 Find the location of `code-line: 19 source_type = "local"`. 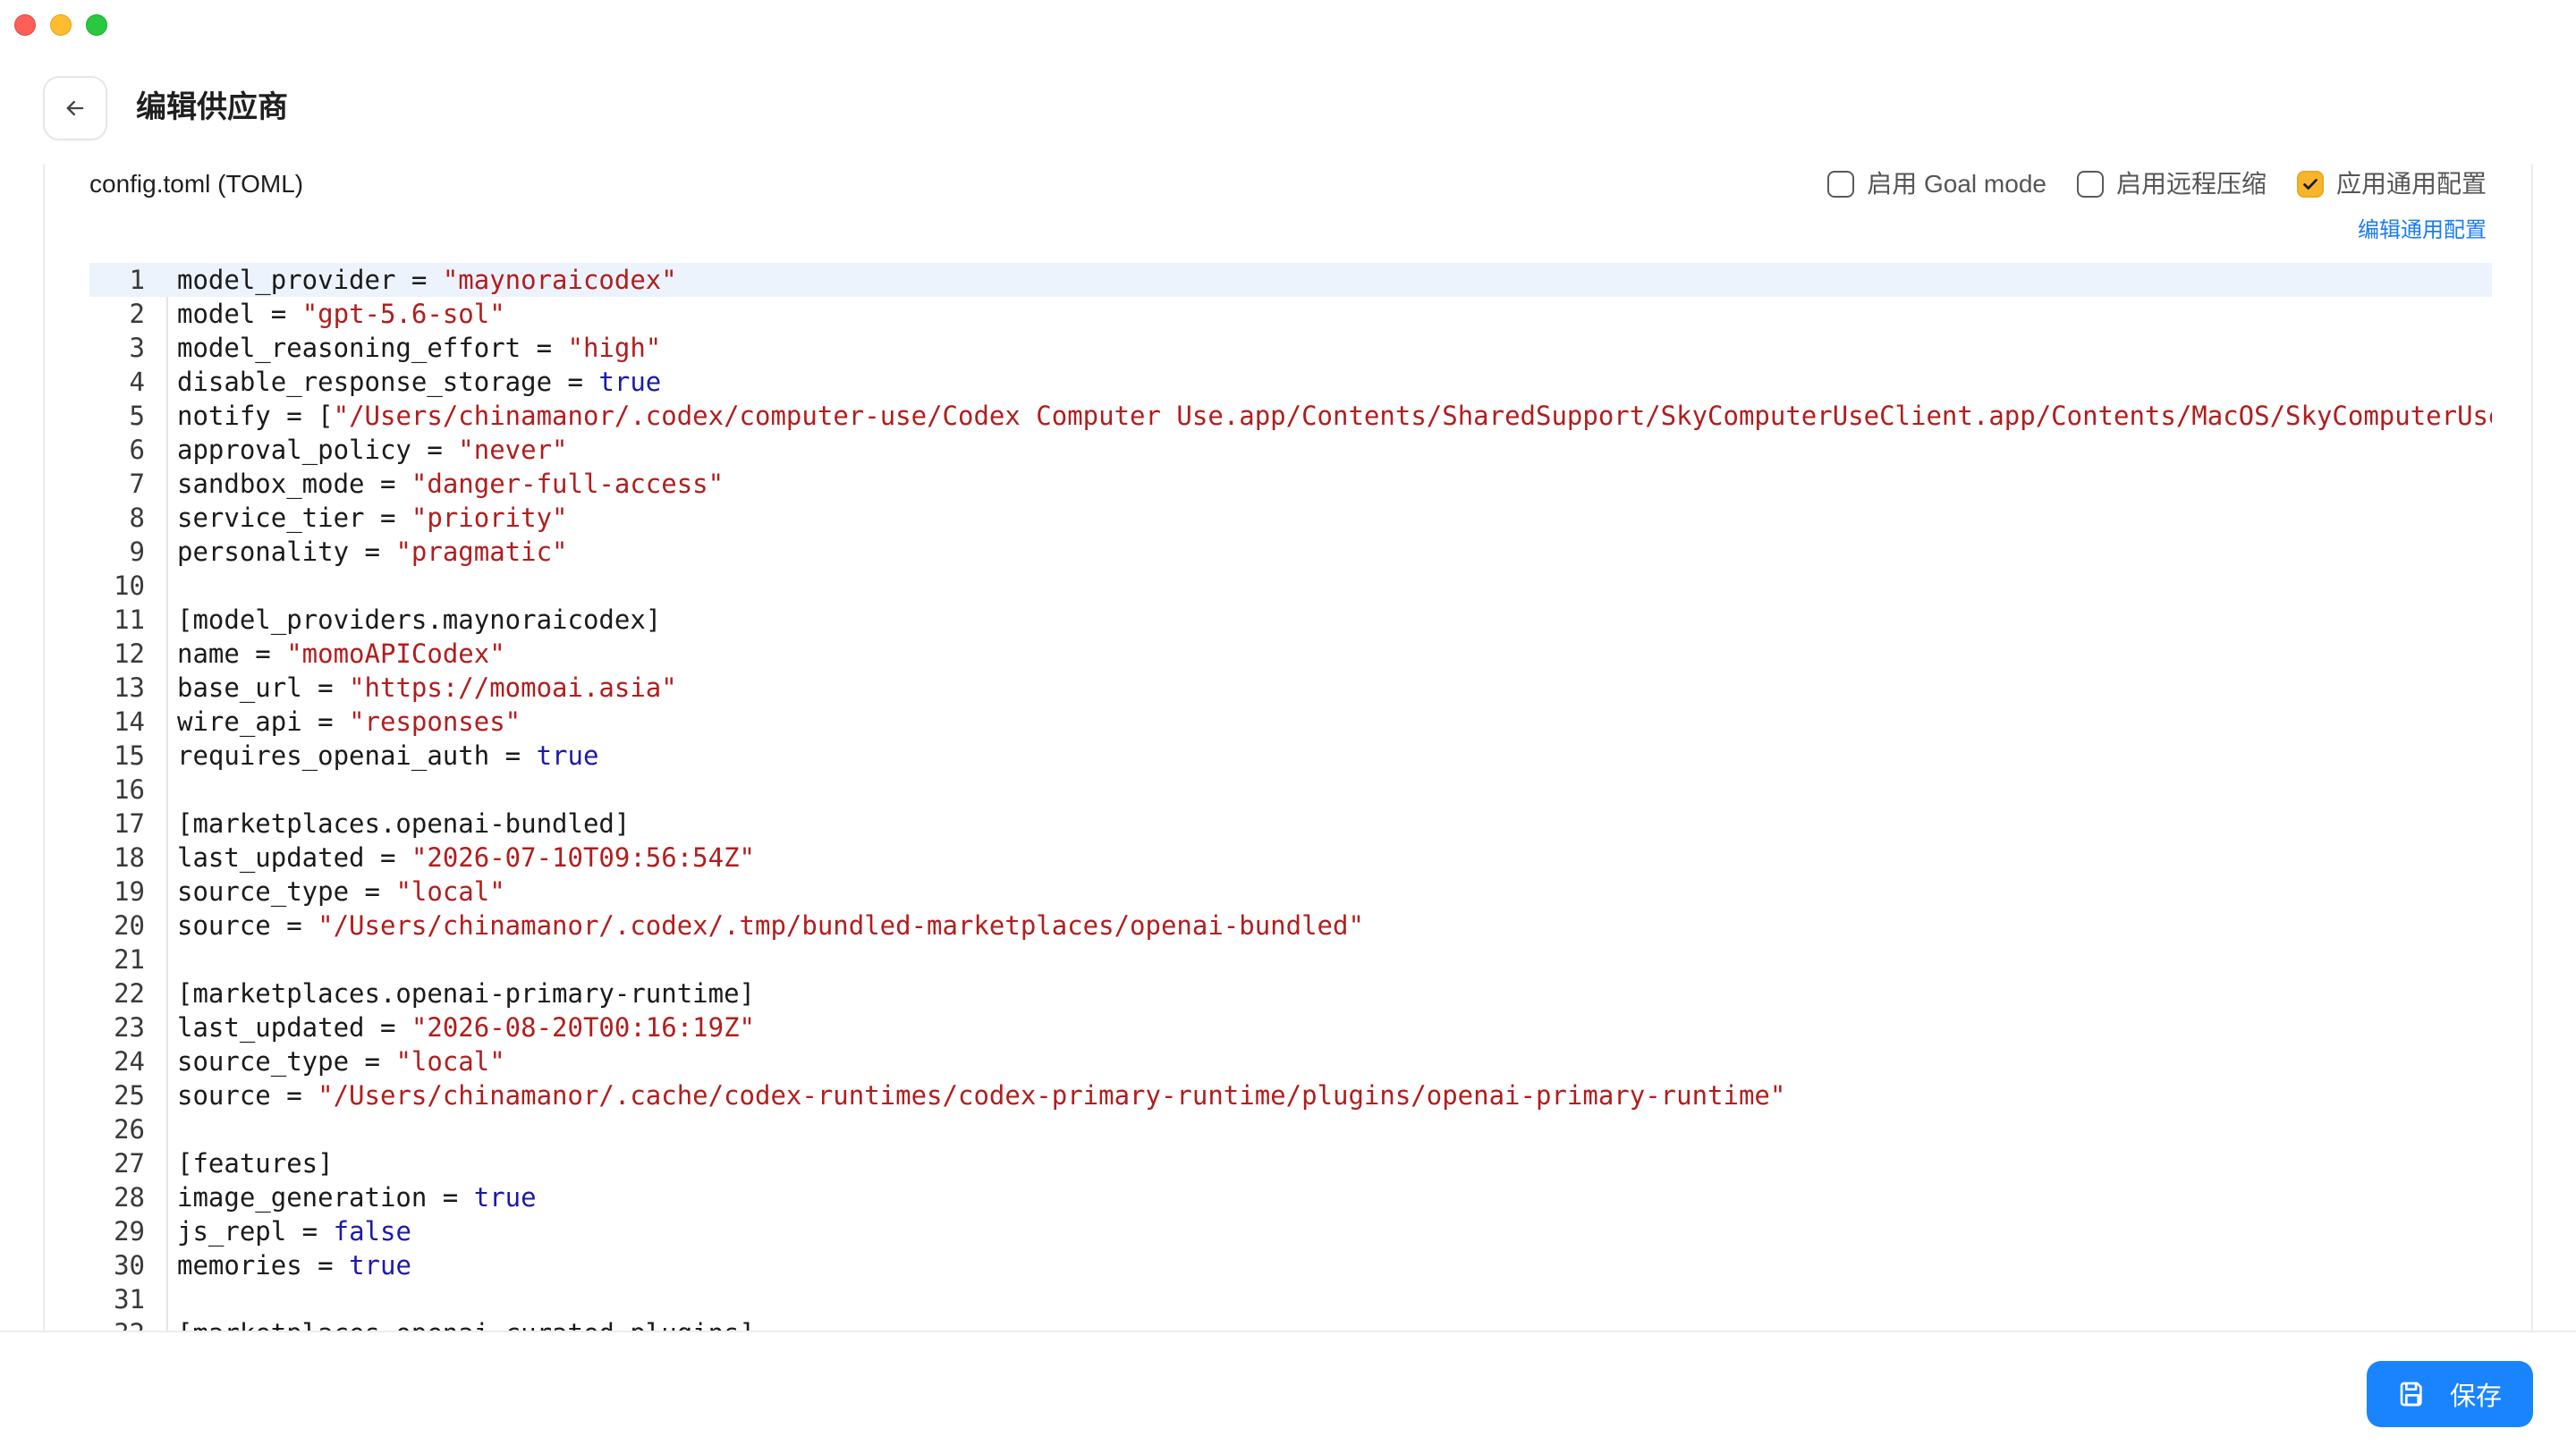

code-line: 19 source_type = "local" is located at coordinates (1290, 892).